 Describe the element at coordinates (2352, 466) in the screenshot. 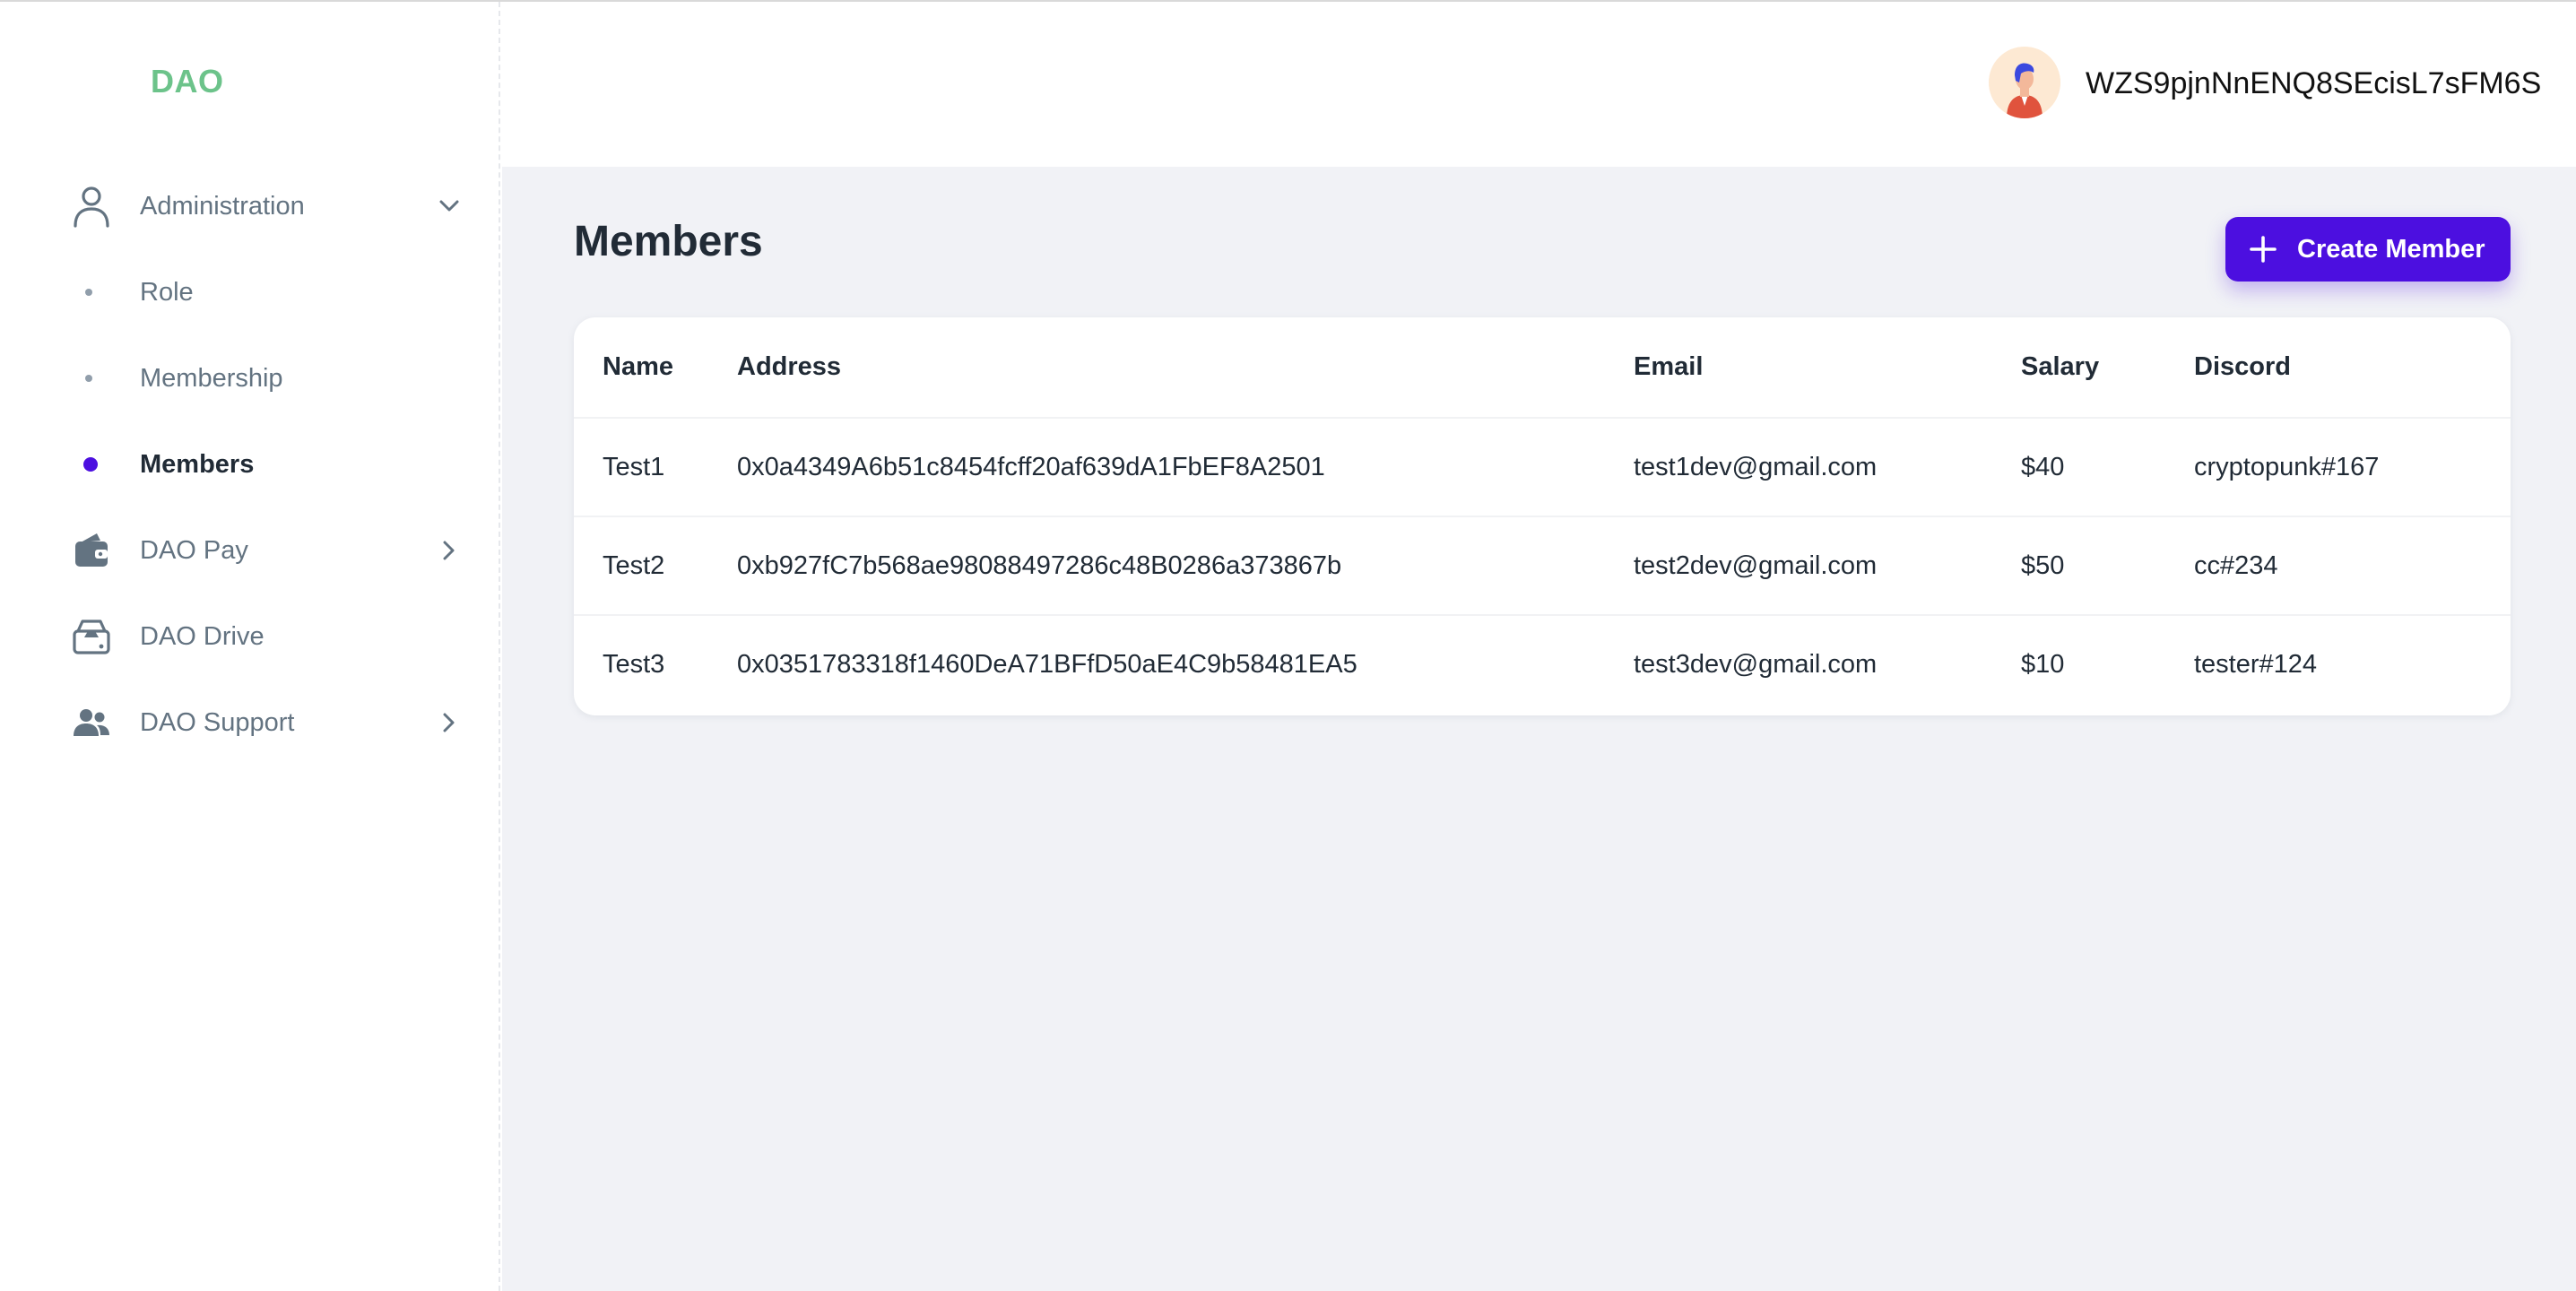

I see `cell-discord: cryptopunk#167` at that location.